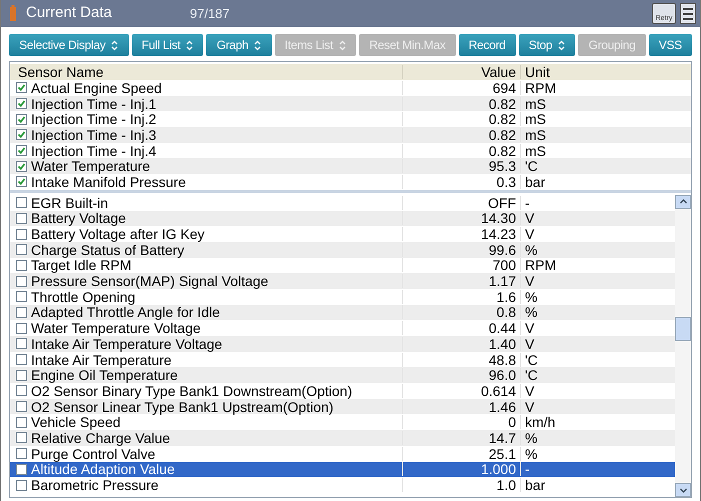  What do you see at coordinates (239, 45) in the screenshot?
I see `toolbar-button: Graph` at bounding box center [239, 45].